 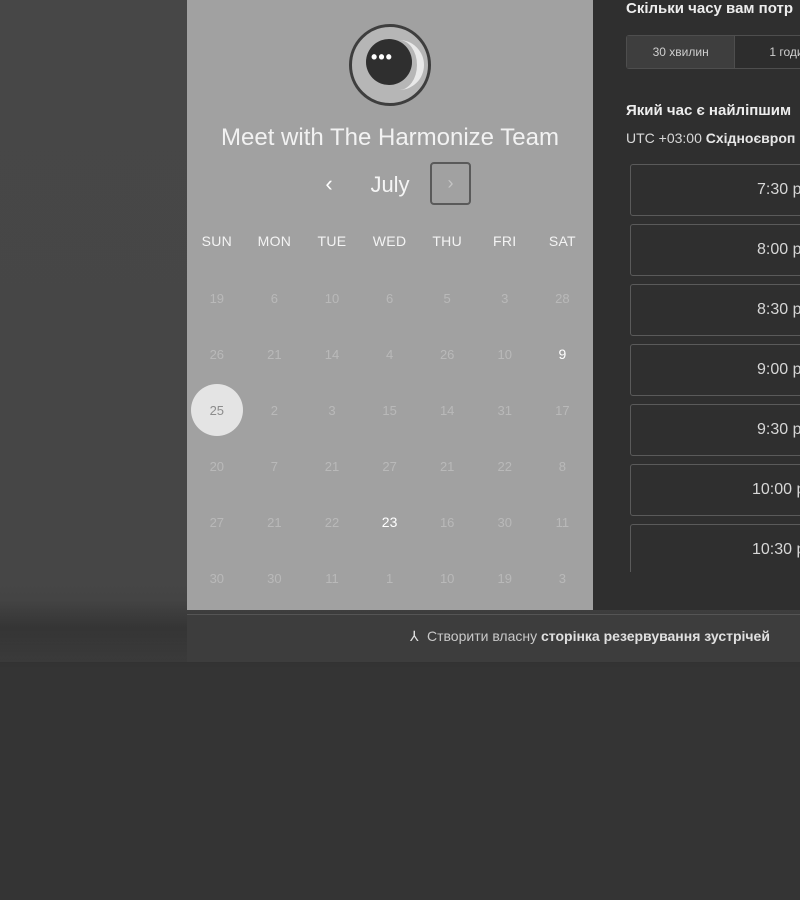 What do you see at coordinates (563, 354) in the screenshot?
I see `calendar-day-available: 9` at bounding box center [563, 354].